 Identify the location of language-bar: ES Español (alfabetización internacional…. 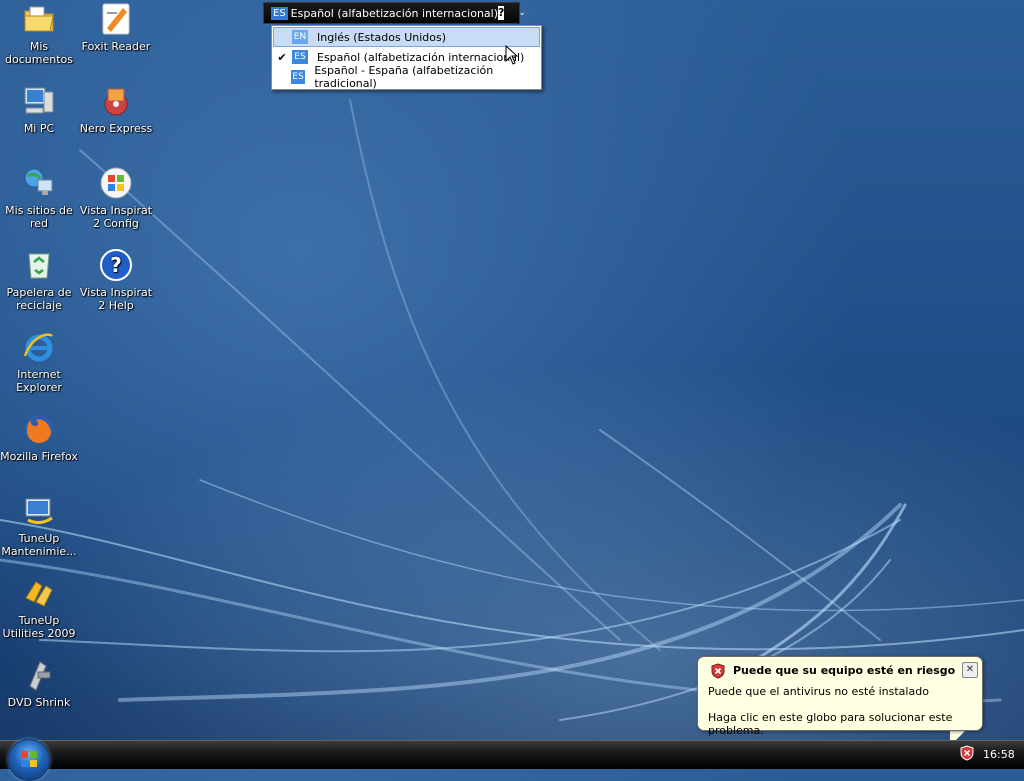
(394, 13).